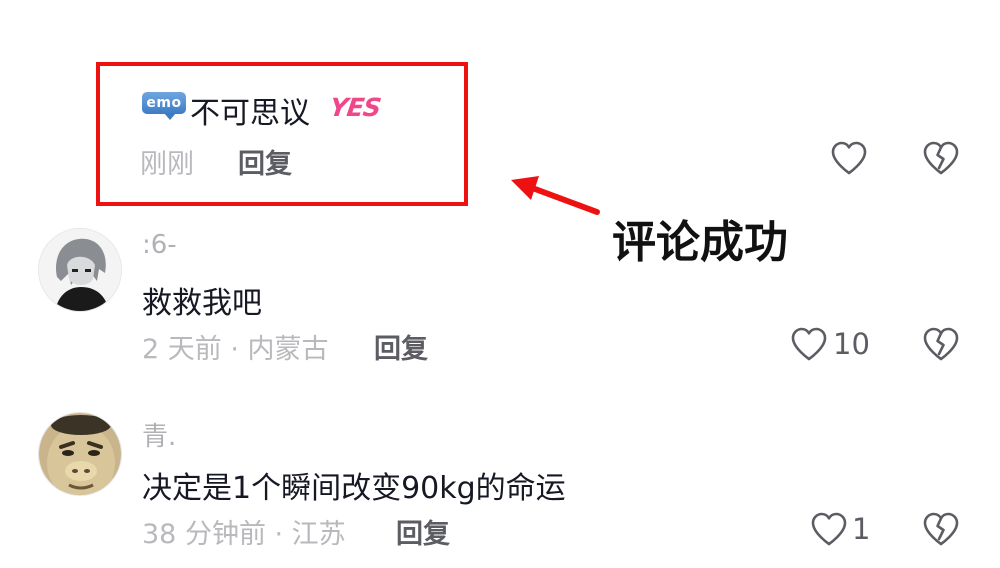 This screenshot has height=568, width=1000. I want to click on highlight-box, so click(282, 134).